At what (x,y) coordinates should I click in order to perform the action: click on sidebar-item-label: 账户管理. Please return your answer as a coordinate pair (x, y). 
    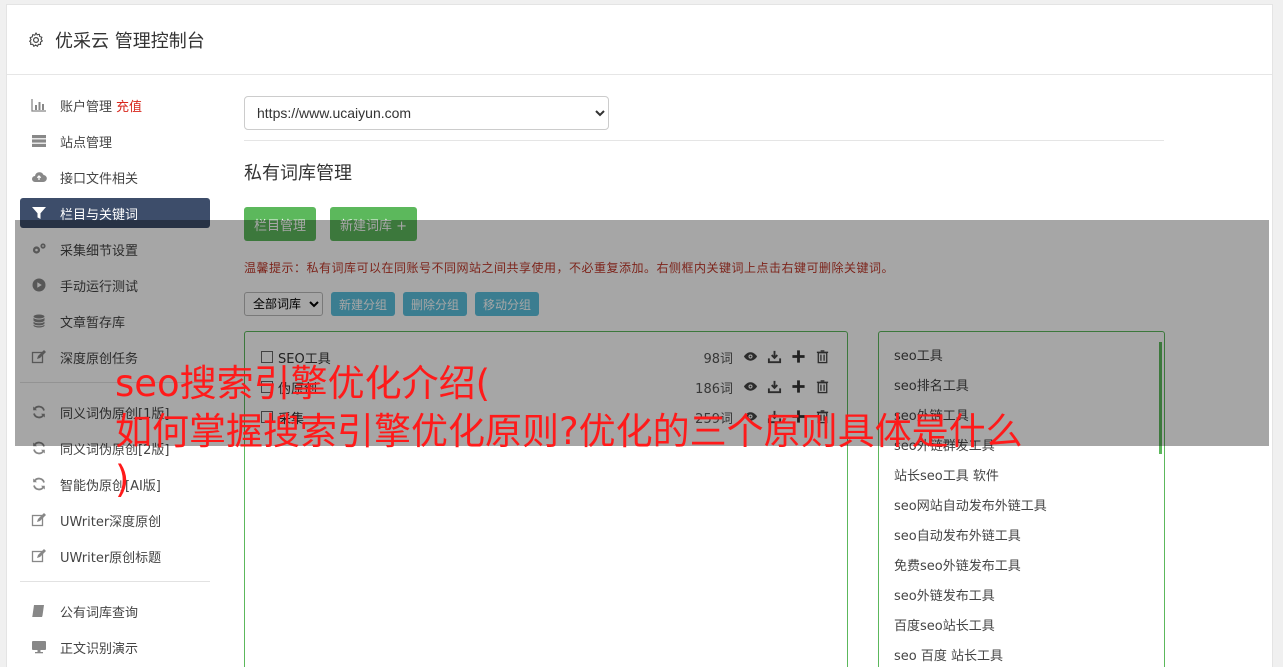
    Looking at the image, I should click on (86, 107).